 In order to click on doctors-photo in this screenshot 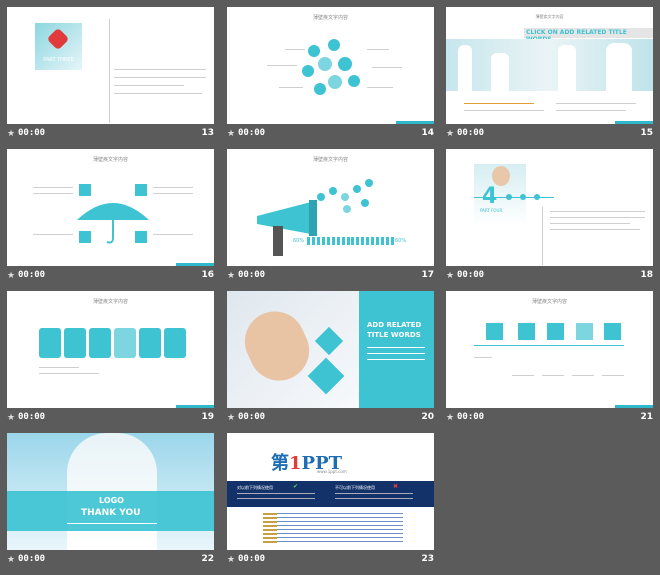, I will do `click(549, 65)`.